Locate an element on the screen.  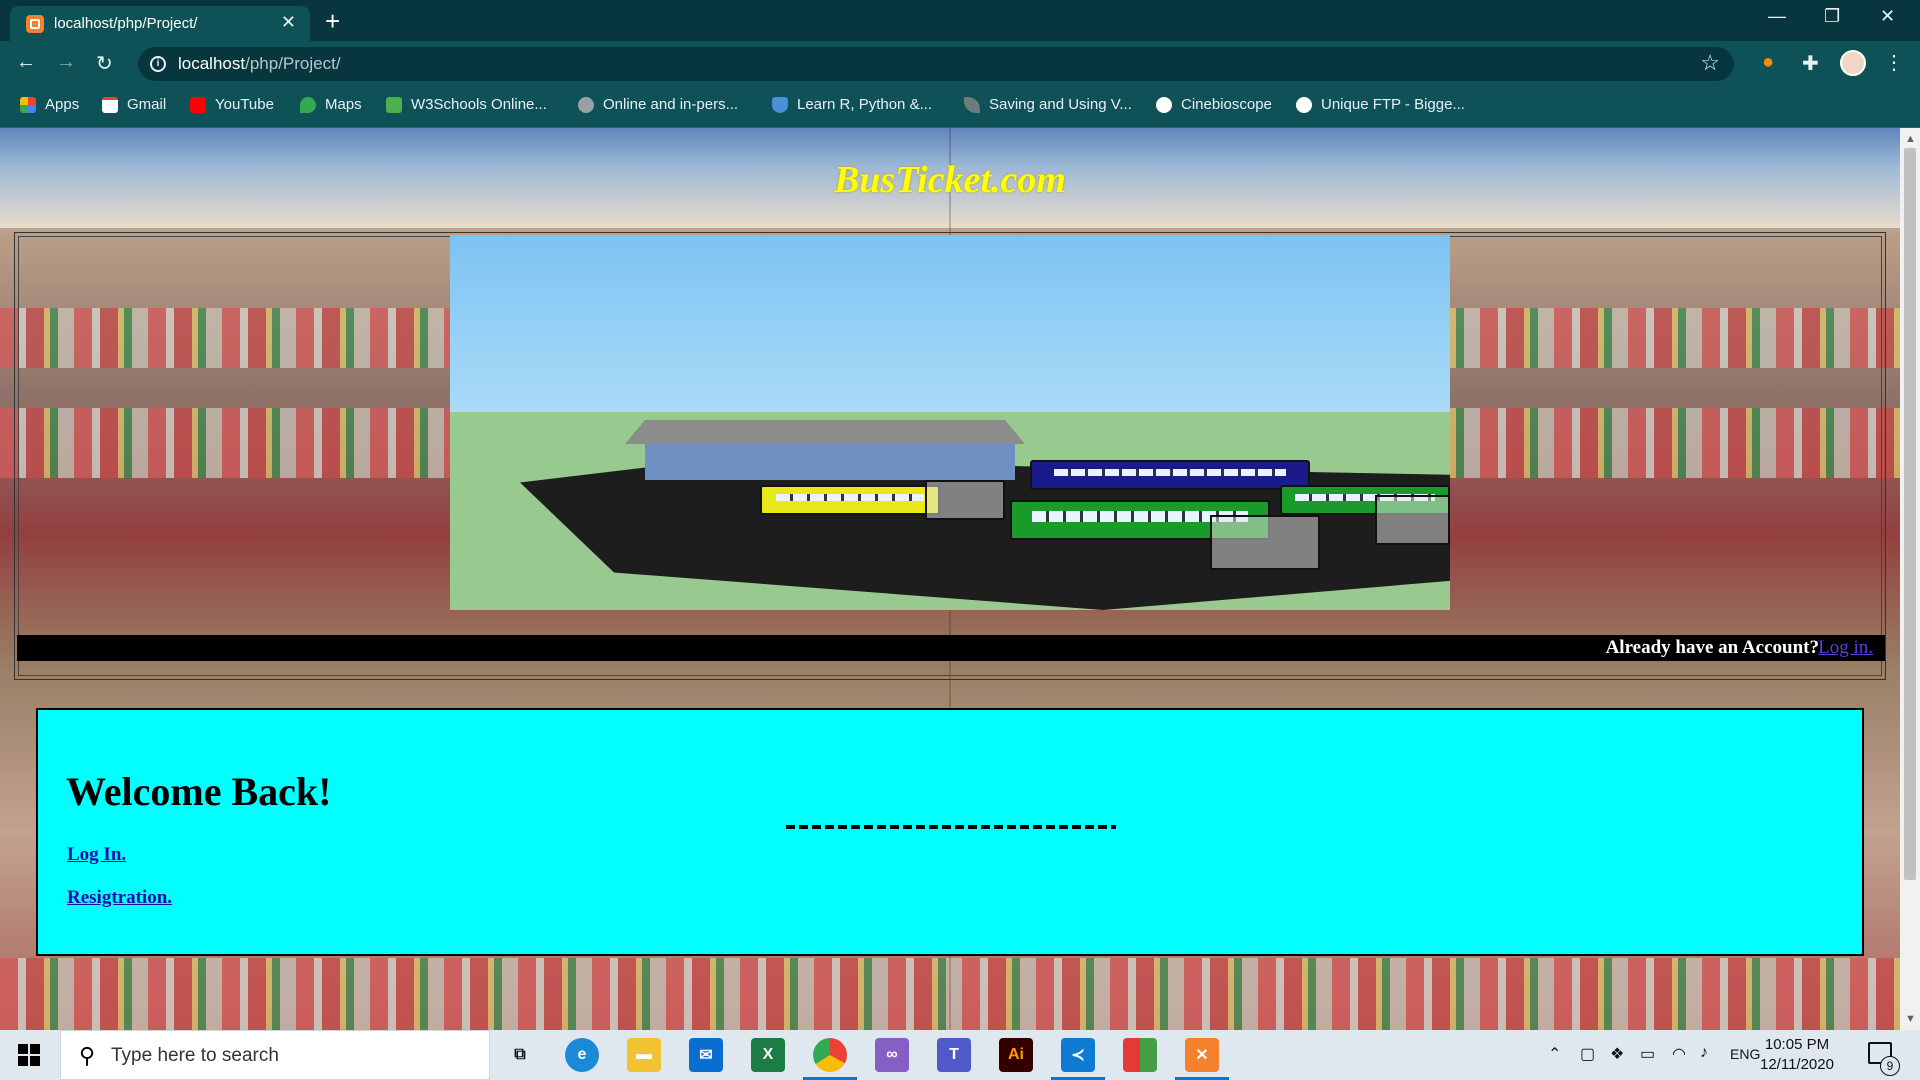
bookmark-maps: Maps is located at coordinates (331, 104).